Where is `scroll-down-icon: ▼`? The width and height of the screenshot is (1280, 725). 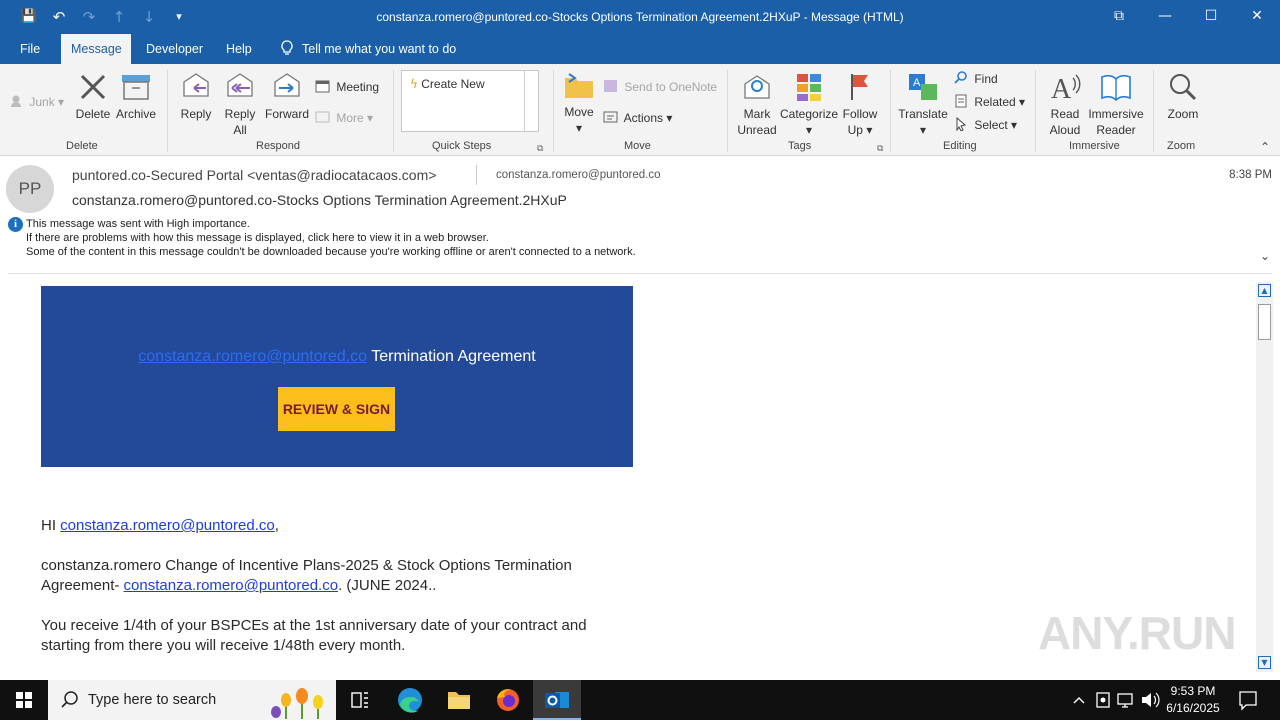 scroll-down-icon: ▼ is located at coordinates (1264, 662).